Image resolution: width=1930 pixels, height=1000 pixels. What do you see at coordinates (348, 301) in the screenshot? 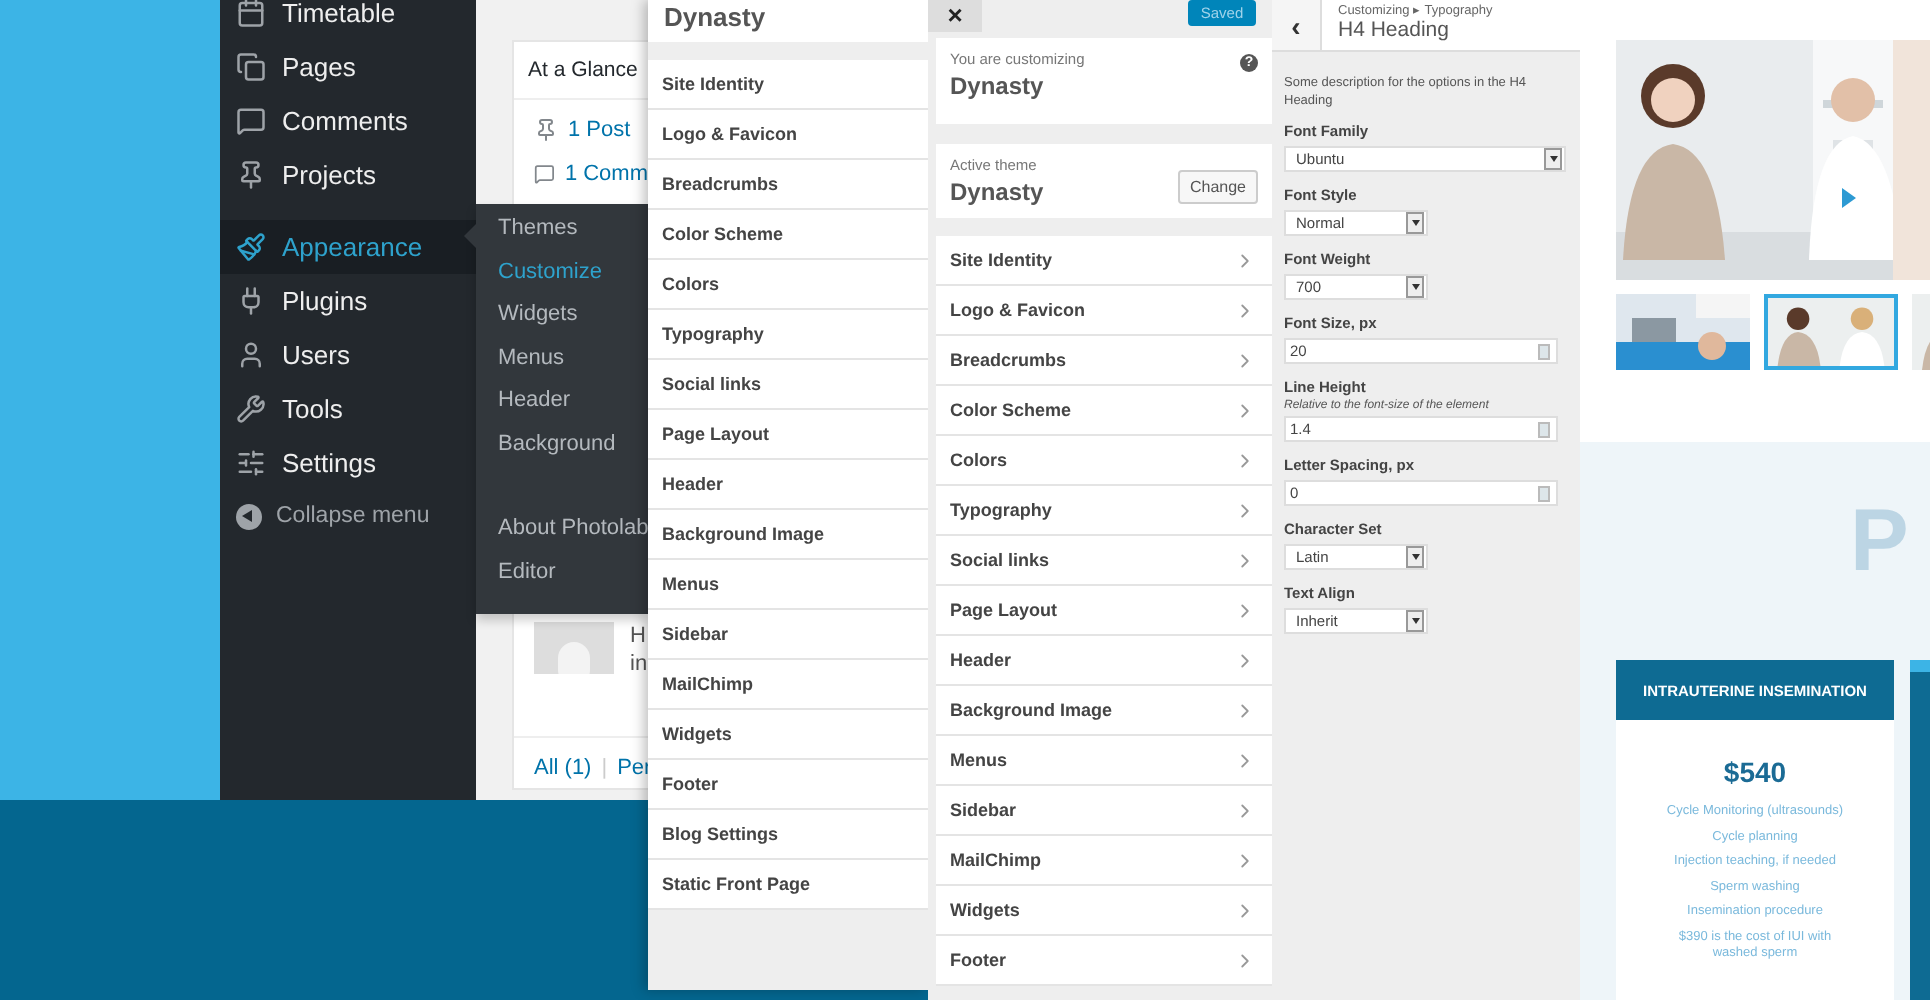
I see `menu-item: Plugins` at bounding box center [348, 301].